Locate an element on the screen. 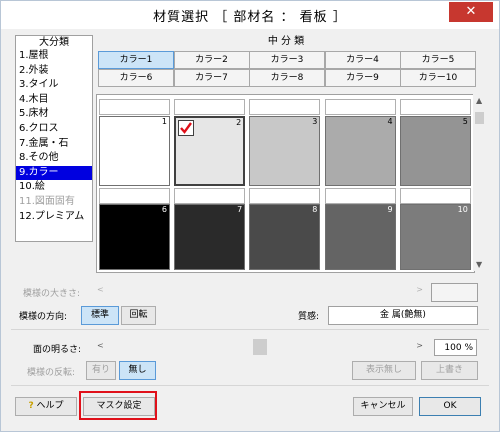 The height and width of the screenshot is (432, 500). help-button: ? ヘルプ is located at coordinates (46, 406).